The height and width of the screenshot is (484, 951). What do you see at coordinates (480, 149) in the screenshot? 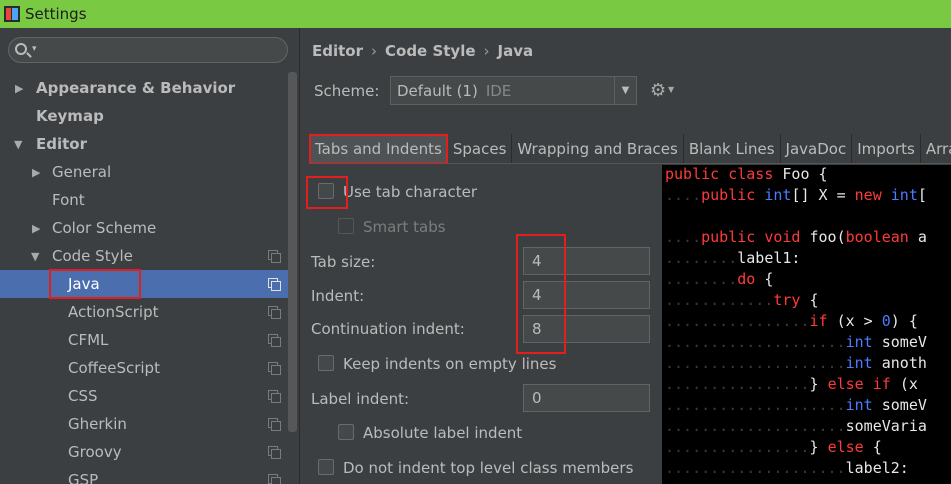
I see `tab-spaces: Spaces` at bounding box center [480, 149].